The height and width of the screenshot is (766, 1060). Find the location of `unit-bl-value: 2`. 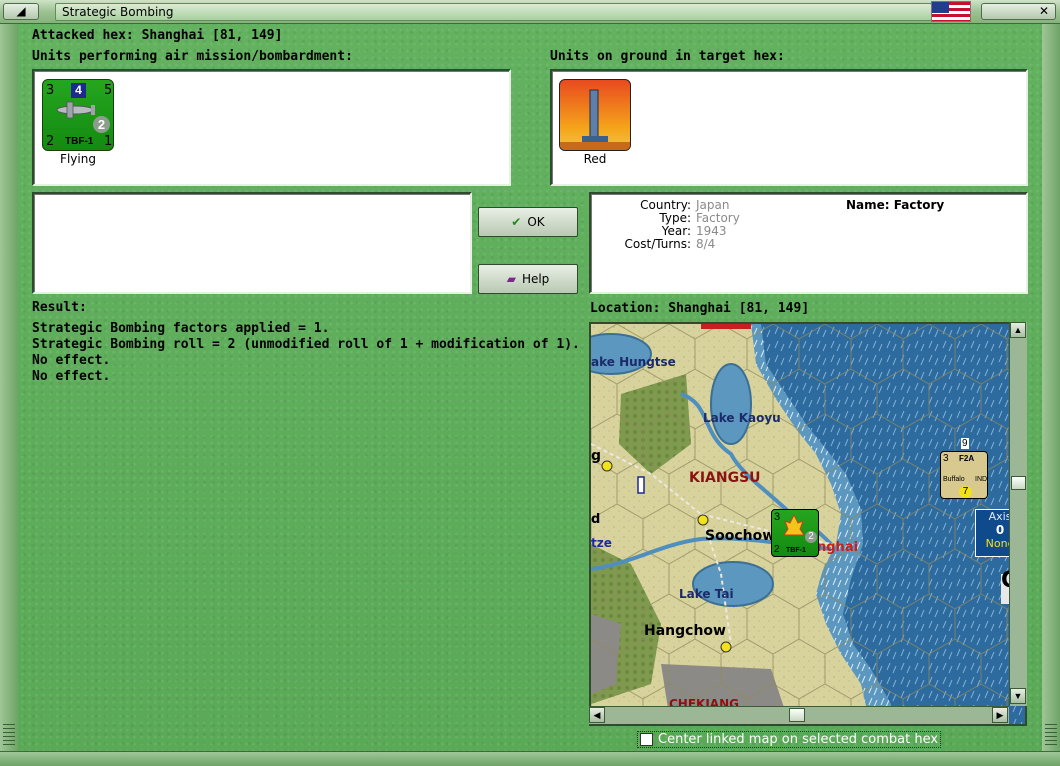

unit-bl-value: 2 is located at coordinates (50, 141).